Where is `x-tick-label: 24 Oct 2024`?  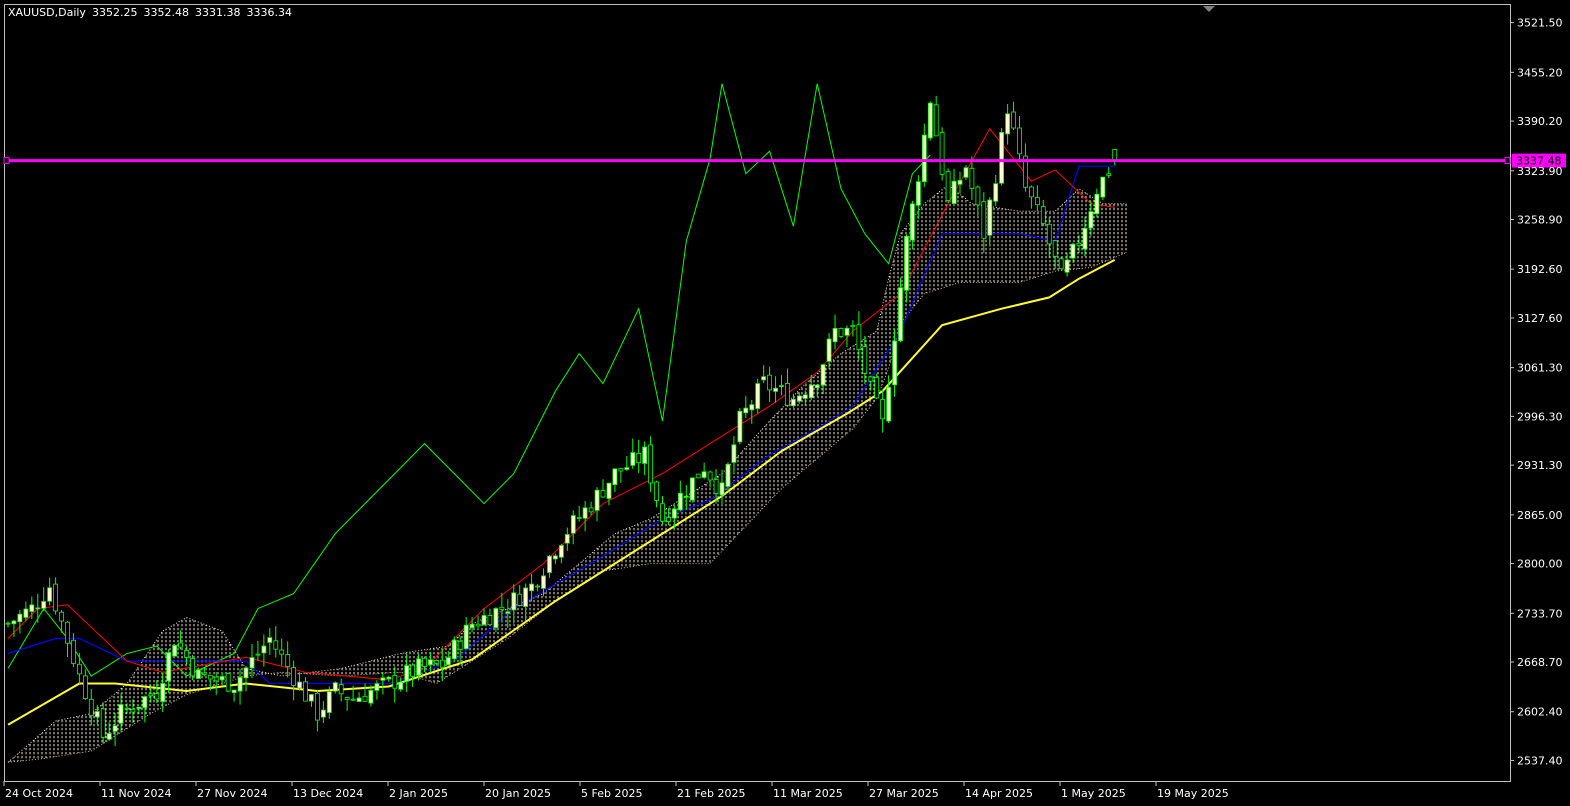 x-tick-label: 24 Oct 2024 is located at coordinates (39, 793).